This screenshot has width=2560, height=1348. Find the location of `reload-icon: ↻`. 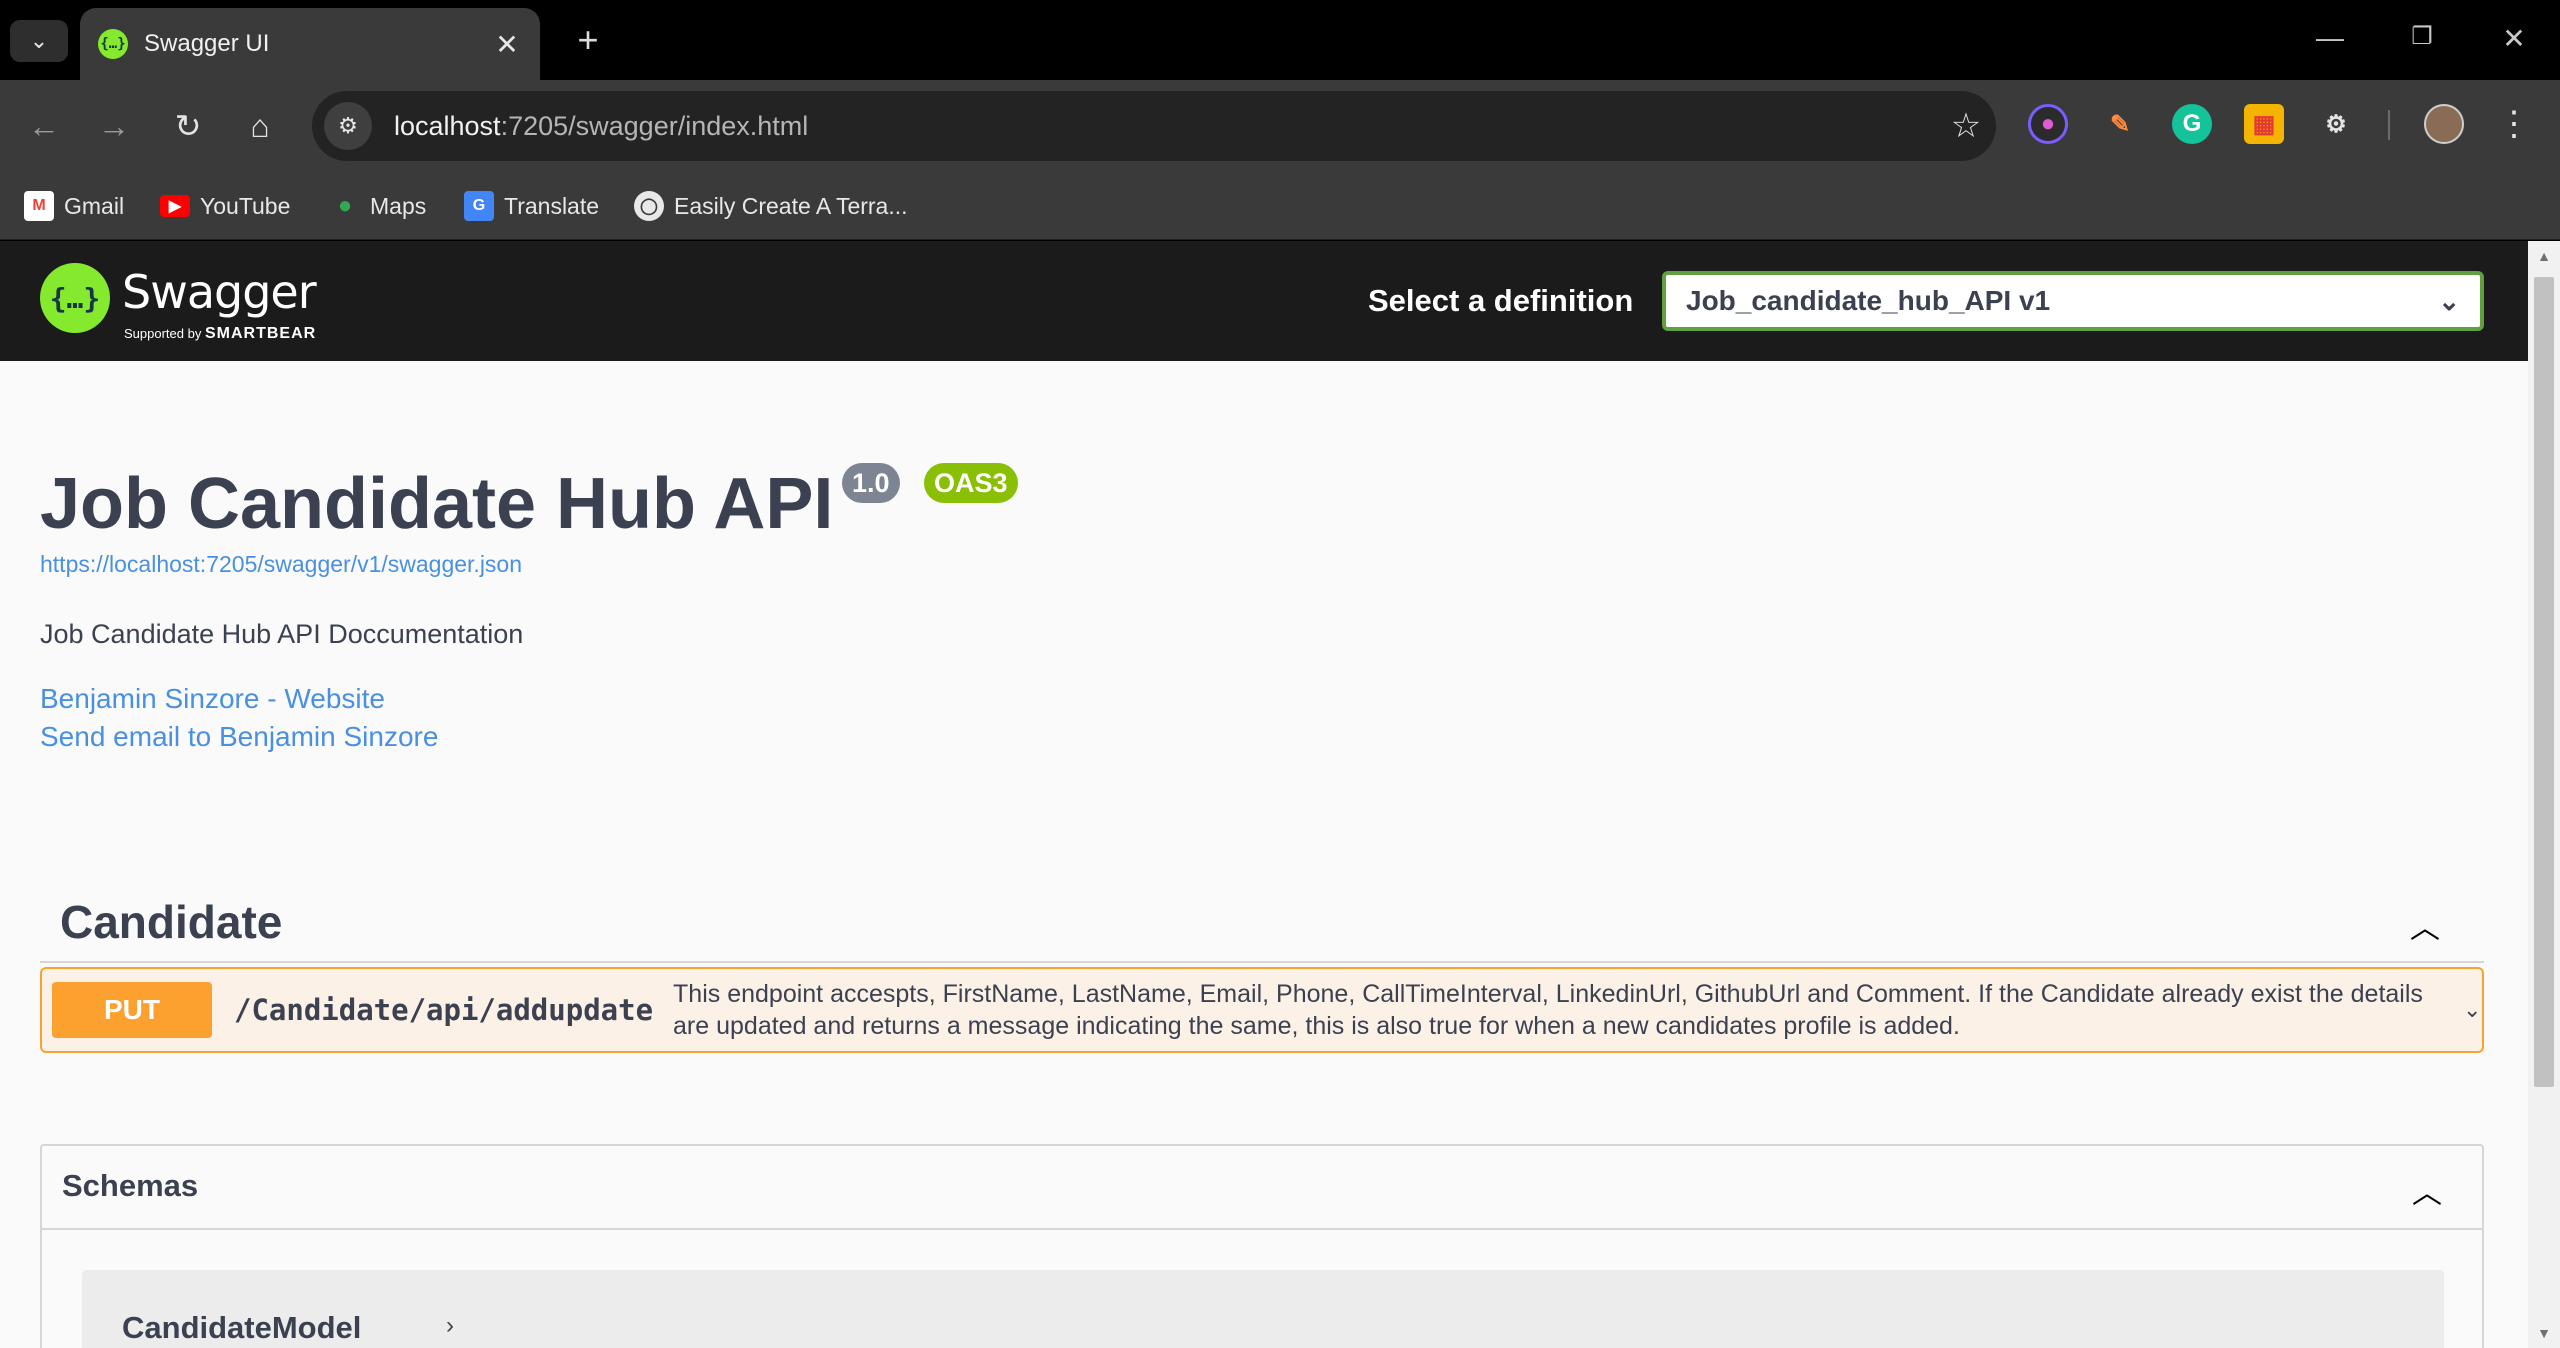

reload-icon: ↻ is located at coordinates (188, 126).